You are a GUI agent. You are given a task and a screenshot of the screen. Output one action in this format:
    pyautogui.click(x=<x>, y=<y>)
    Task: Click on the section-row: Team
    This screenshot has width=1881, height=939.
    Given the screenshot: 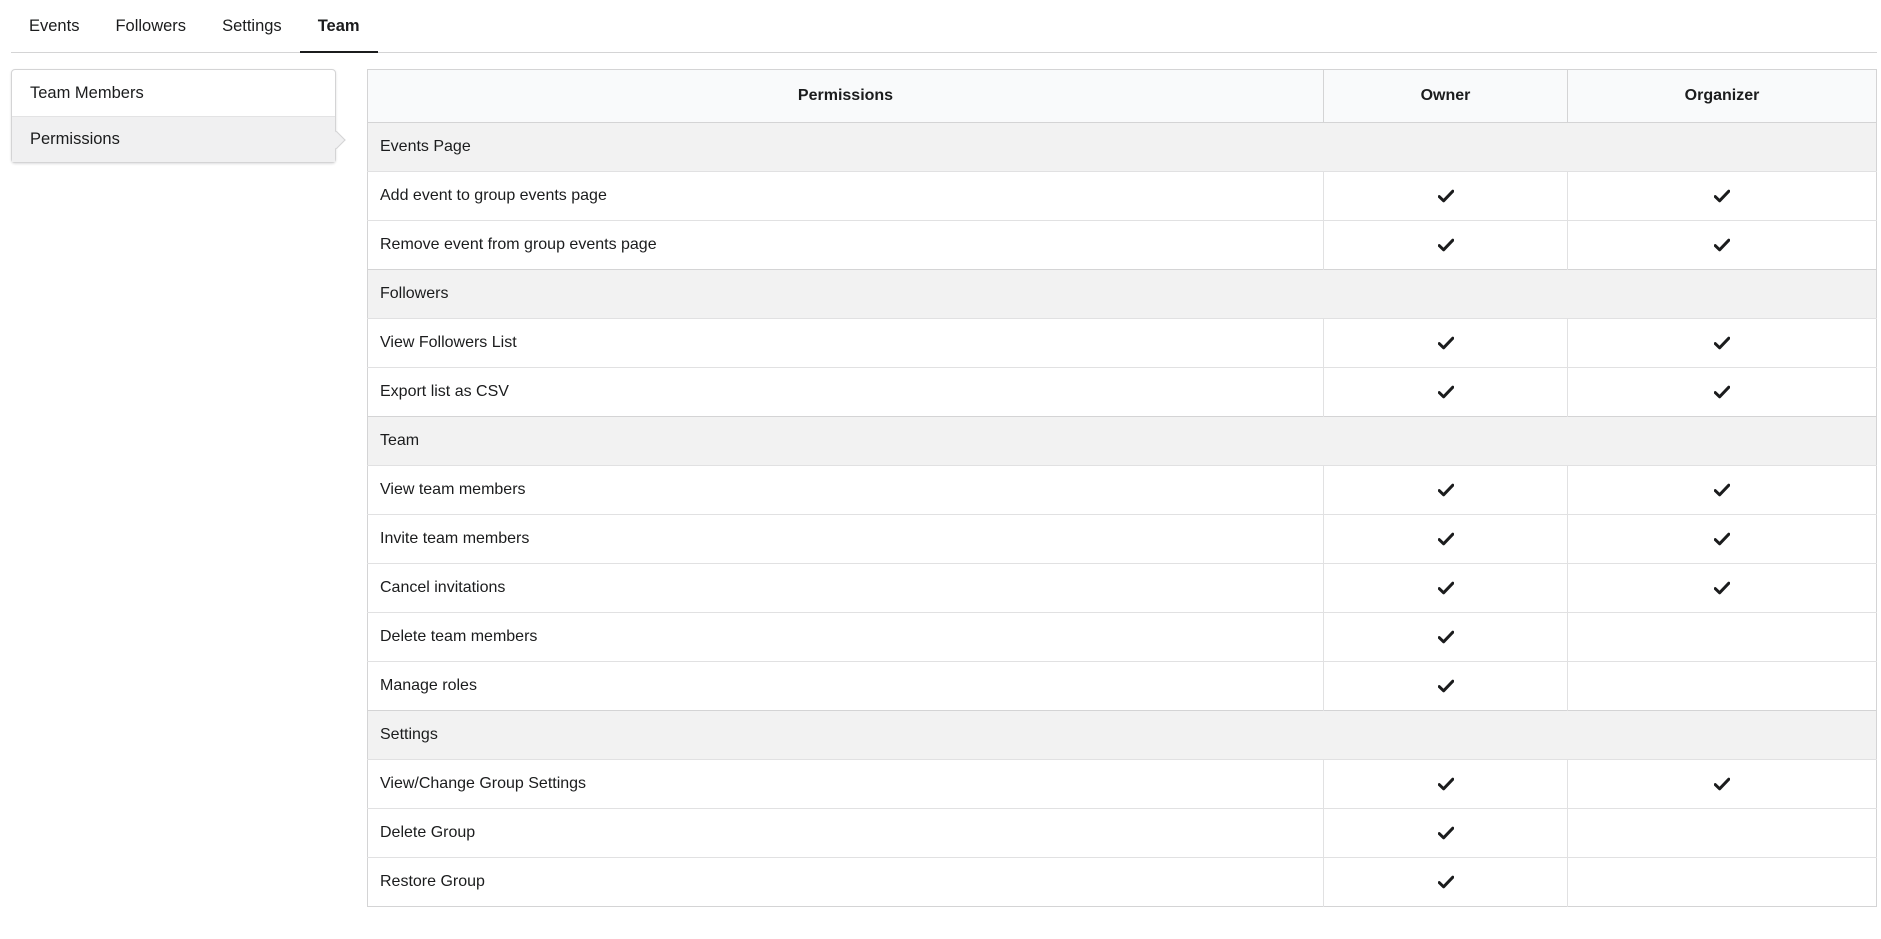 What is the action you would take?
    pyautogui.click(x=1122, y=441)
    